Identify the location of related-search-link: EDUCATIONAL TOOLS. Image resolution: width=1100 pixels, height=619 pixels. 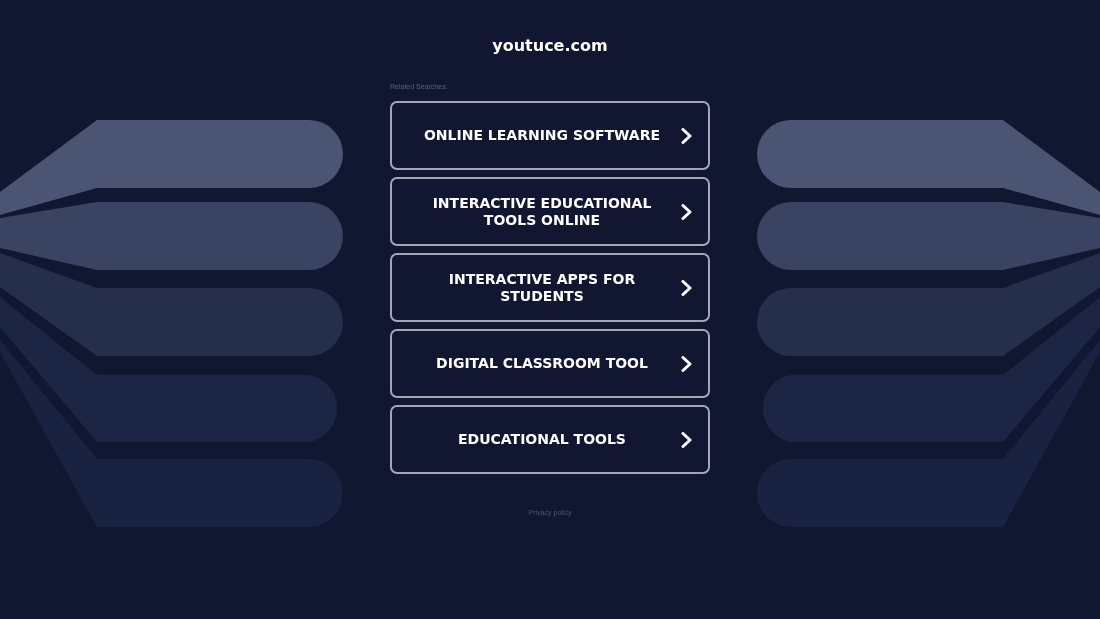
(550, 439).